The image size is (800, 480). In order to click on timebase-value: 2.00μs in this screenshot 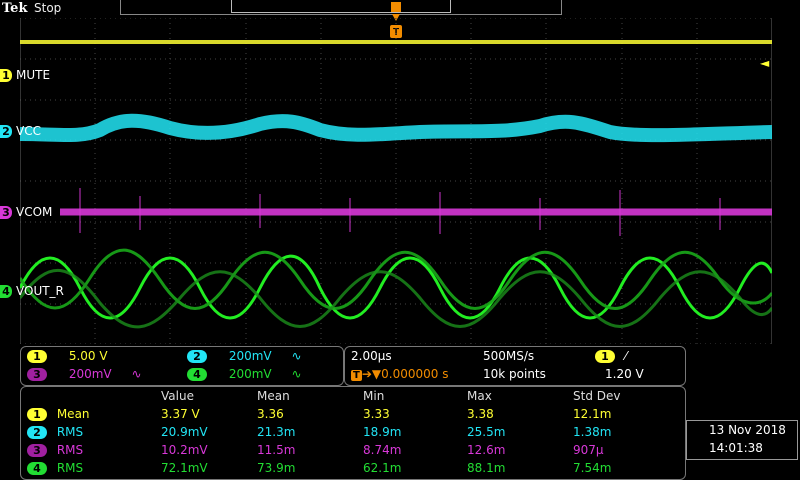, I will do `click(371, 356)`.